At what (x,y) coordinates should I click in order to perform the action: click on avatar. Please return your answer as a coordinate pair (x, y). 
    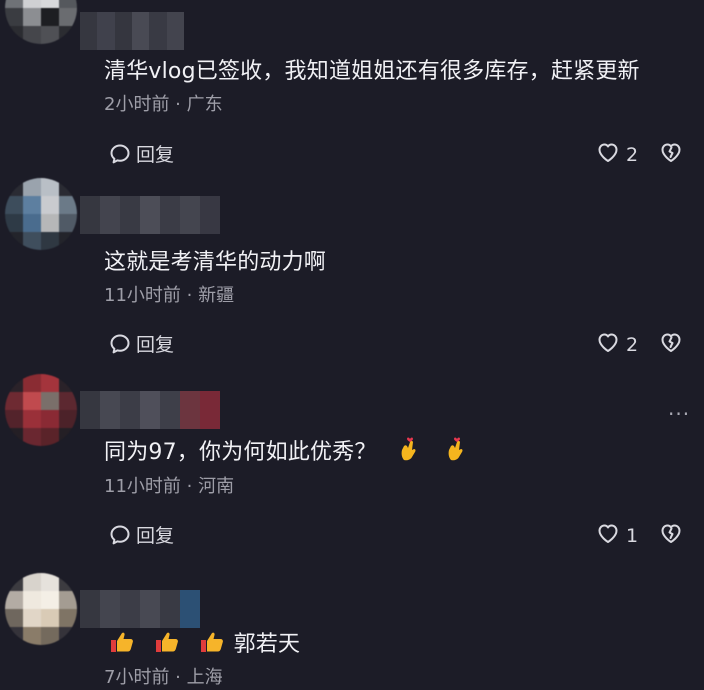
    Looking at the image, I should click on (41, 609).